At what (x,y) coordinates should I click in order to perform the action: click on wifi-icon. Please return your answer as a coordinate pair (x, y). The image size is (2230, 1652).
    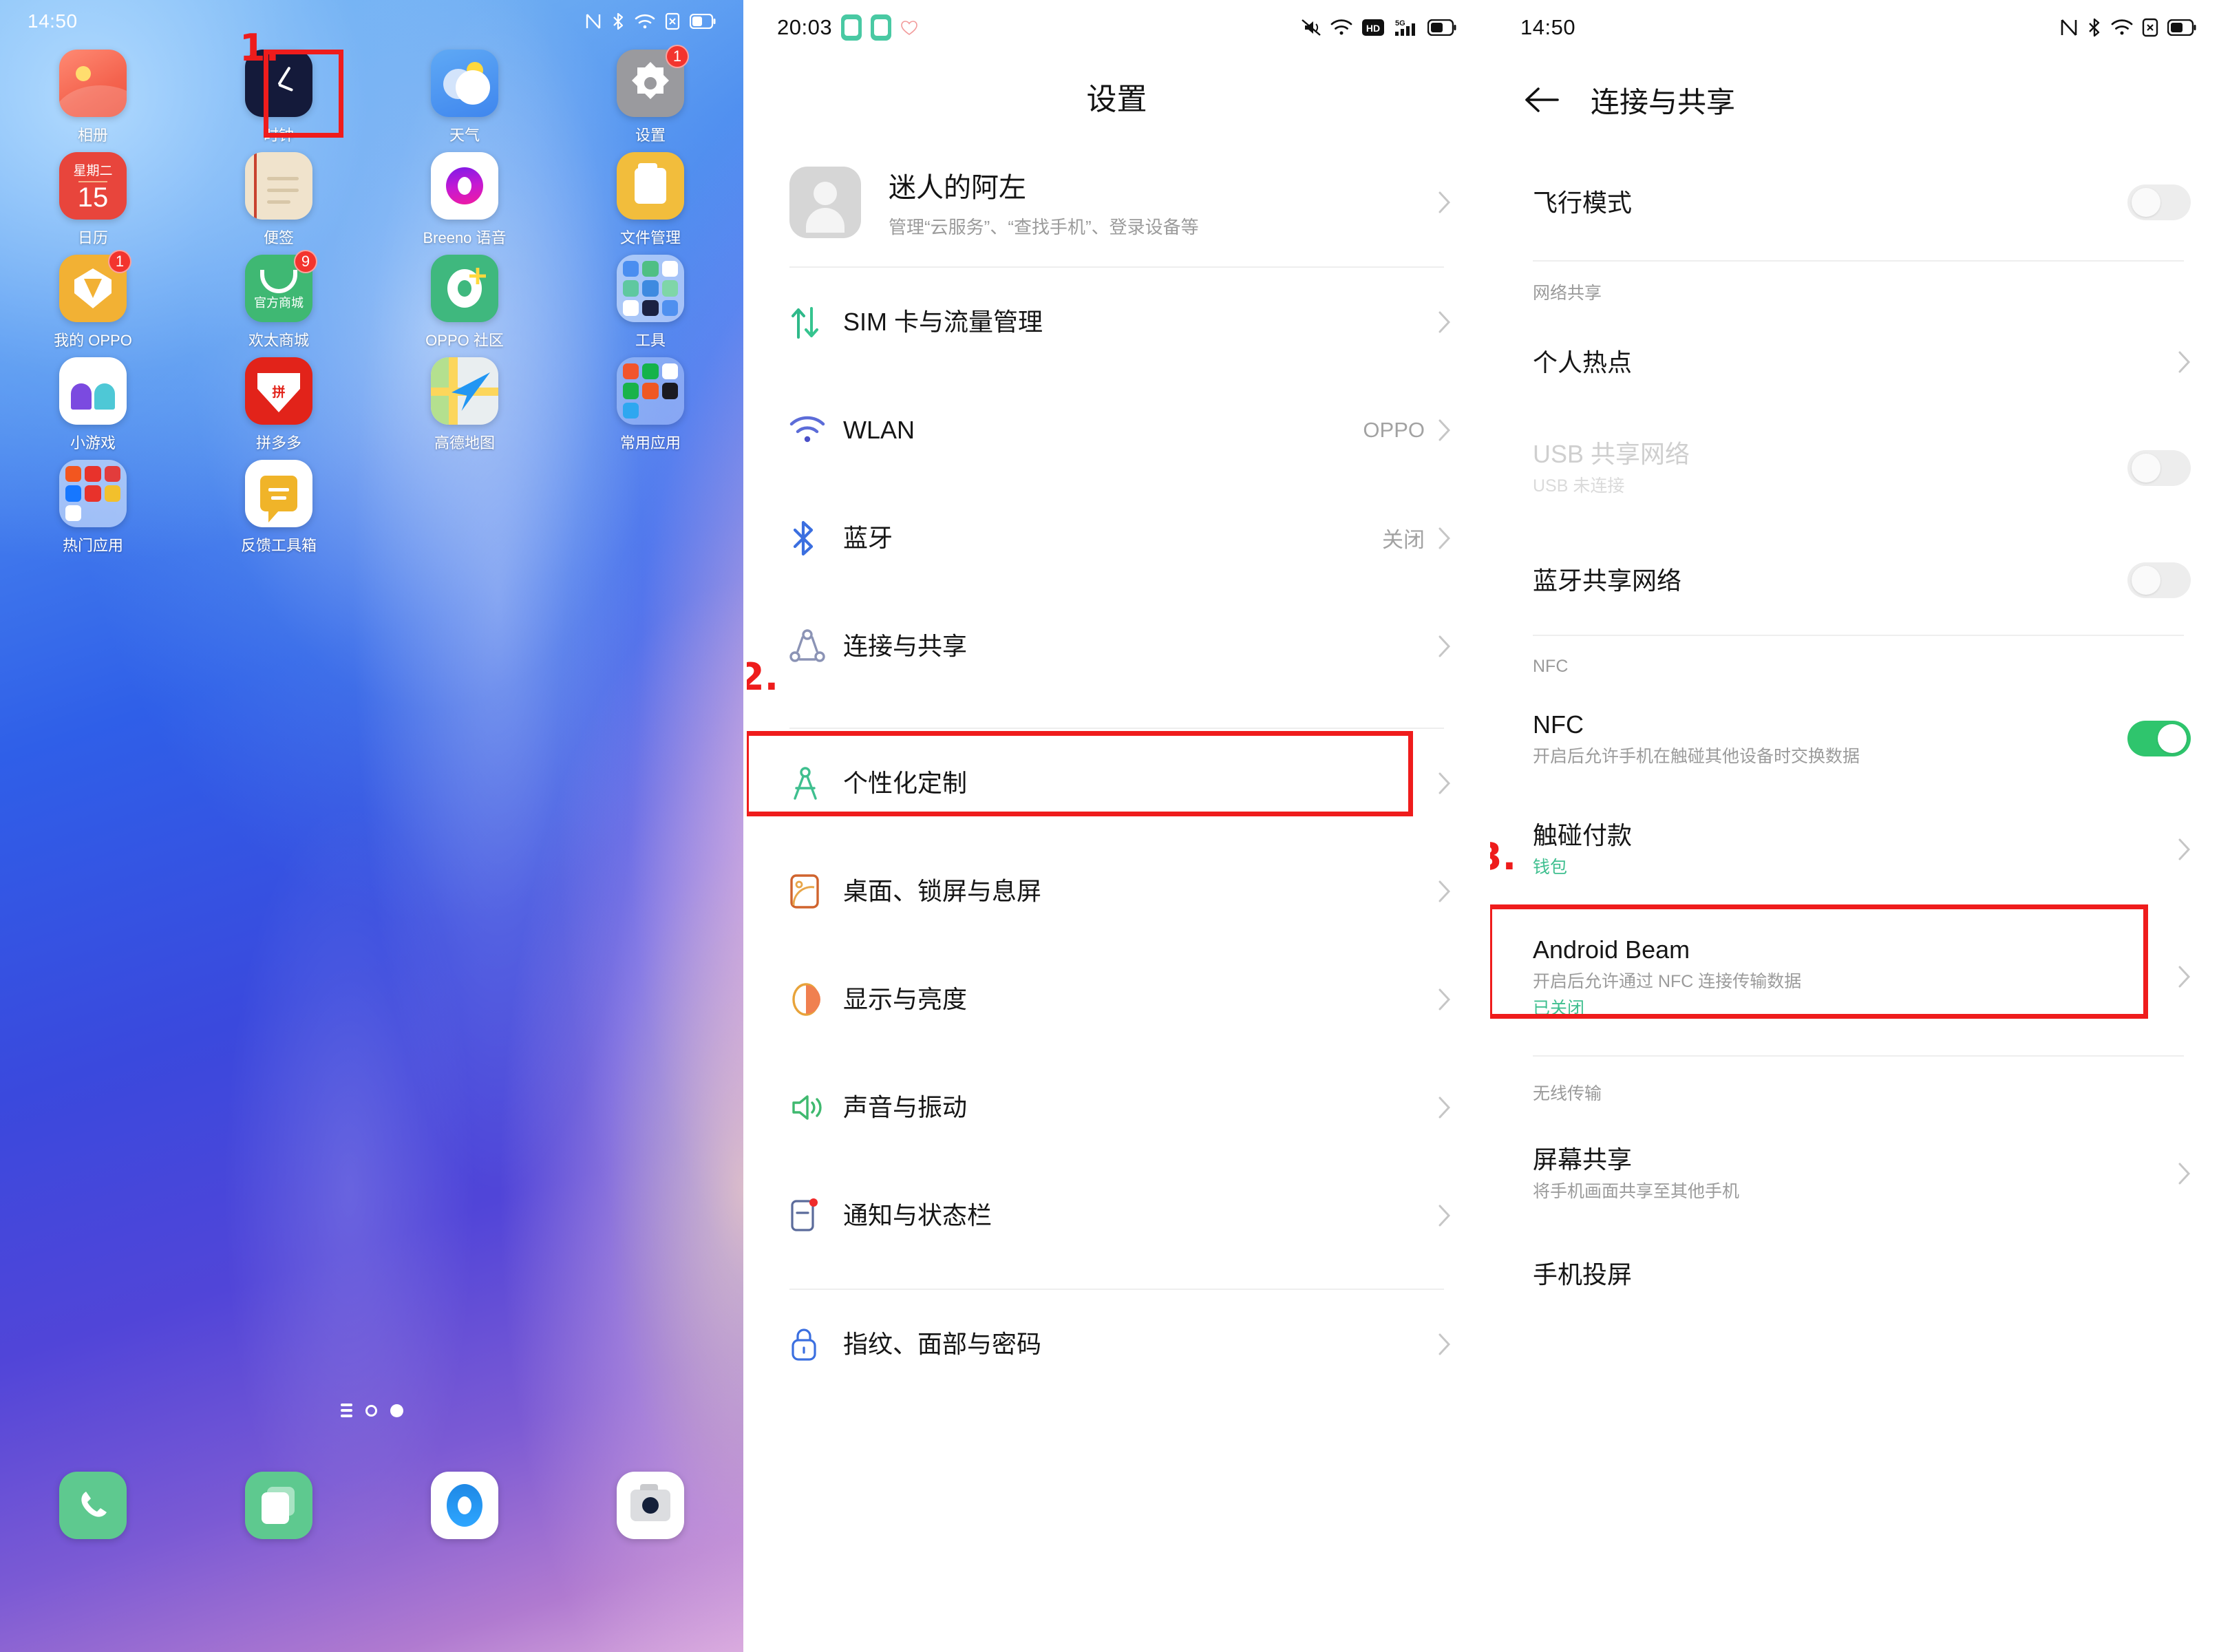
    Looking at the image, I should click on (645, 21).